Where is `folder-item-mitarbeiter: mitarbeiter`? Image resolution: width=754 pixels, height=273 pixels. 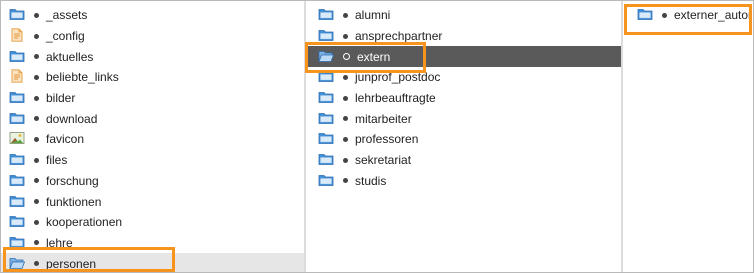
folder-item-mitarbeiter: mitarbeiter is located at coordinates (464, 118).